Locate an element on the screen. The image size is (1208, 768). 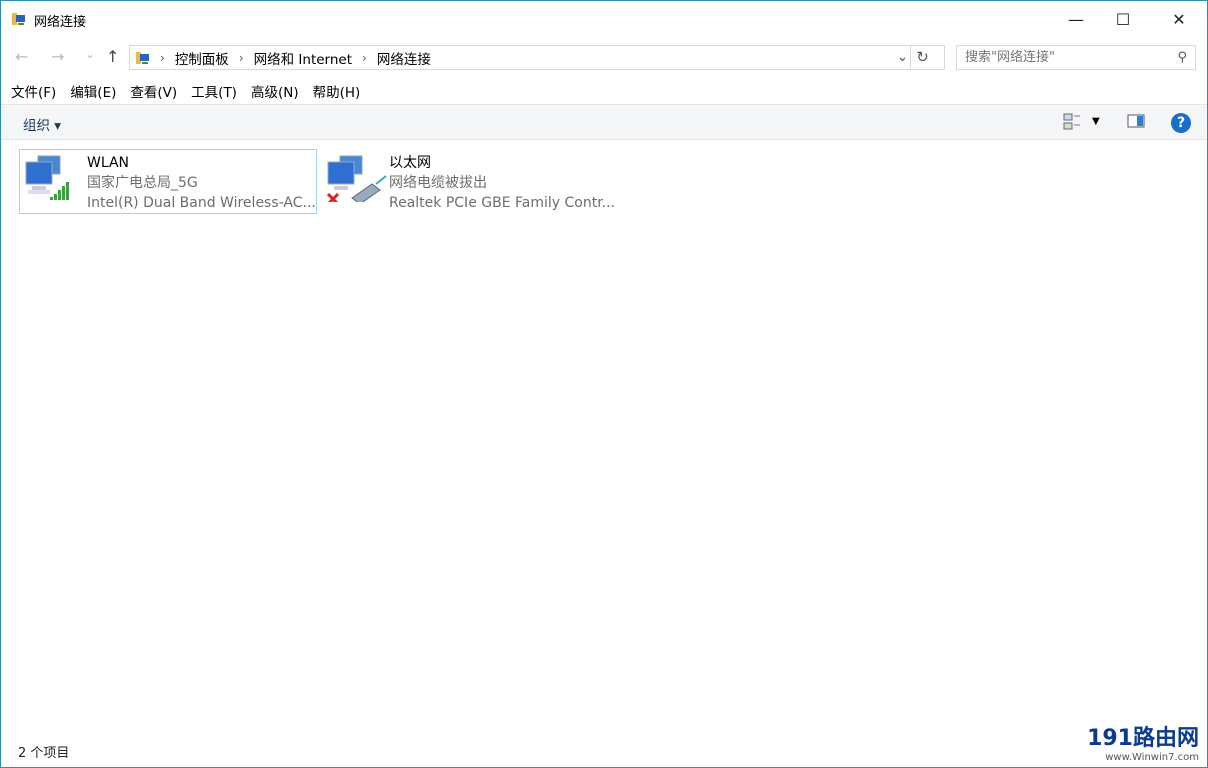
network-connections-icon is located at coordinates (18, 19).